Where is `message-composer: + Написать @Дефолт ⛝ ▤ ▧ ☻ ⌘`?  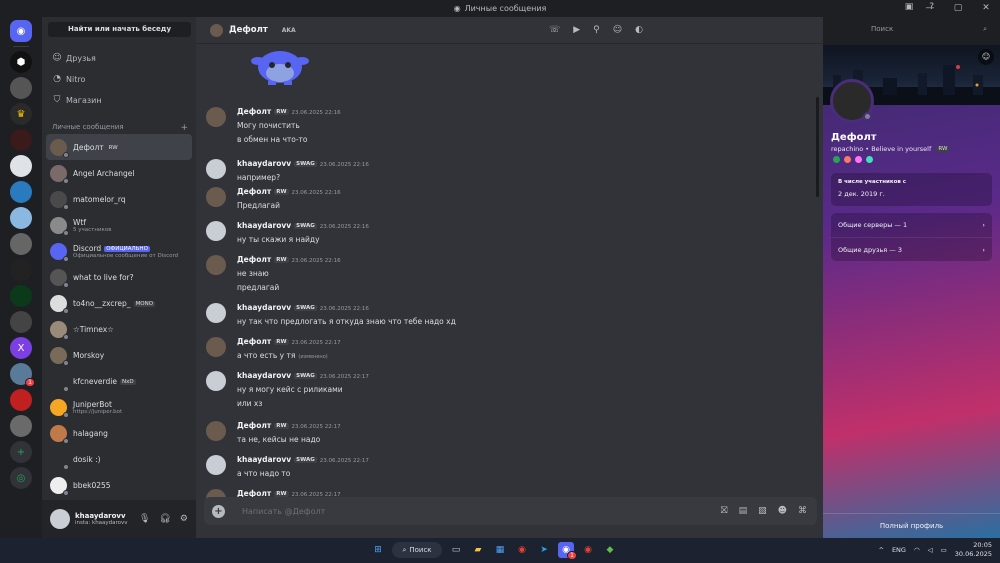
message-composer: + Написать @Дефолт ⛝ ▤ ▧ ☻ ⌘ is located at coordinates (510, 511).